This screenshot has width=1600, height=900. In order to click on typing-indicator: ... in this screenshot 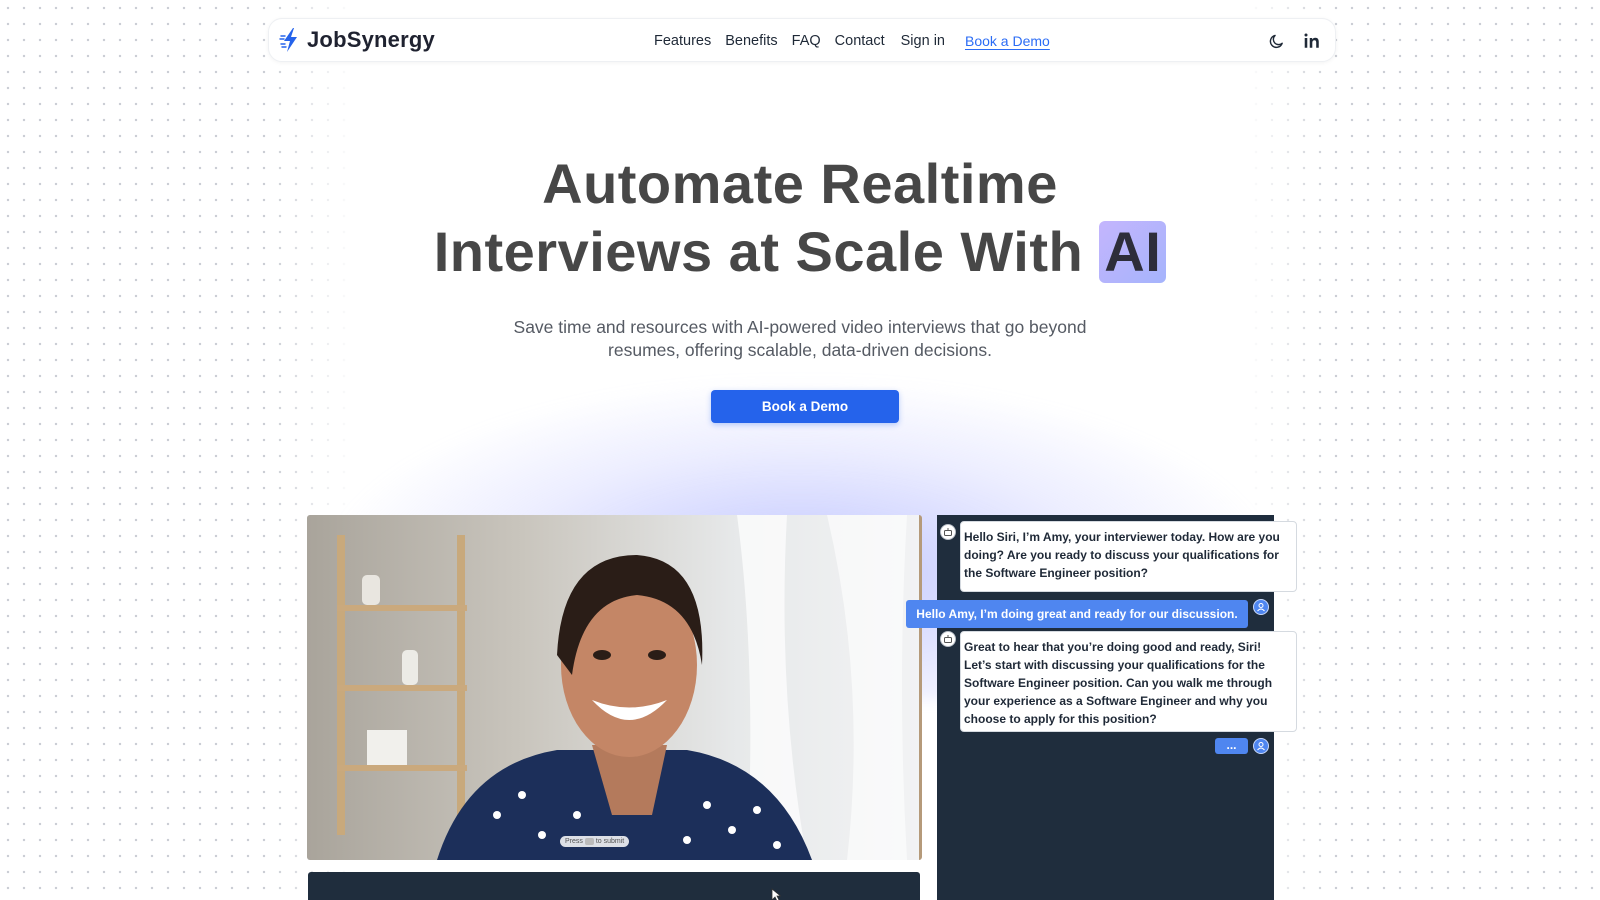, I will do `click(1231, 746)`.